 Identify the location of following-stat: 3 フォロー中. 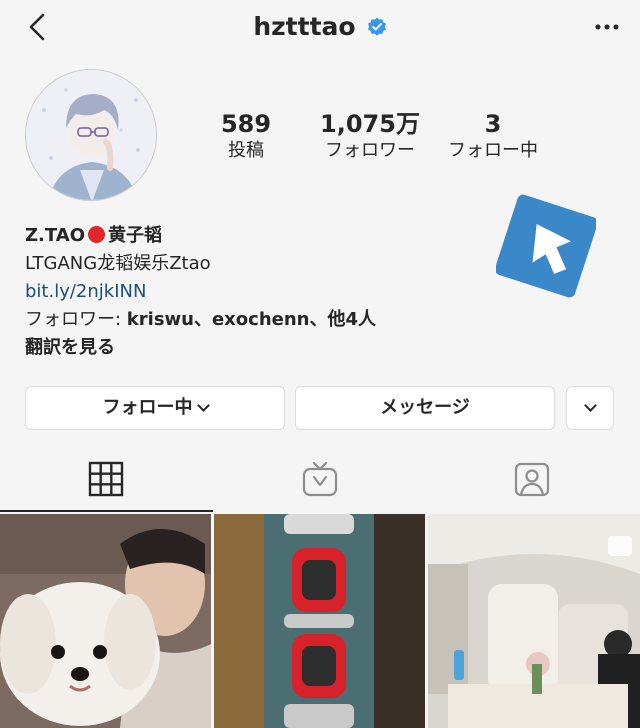
(493, 137).